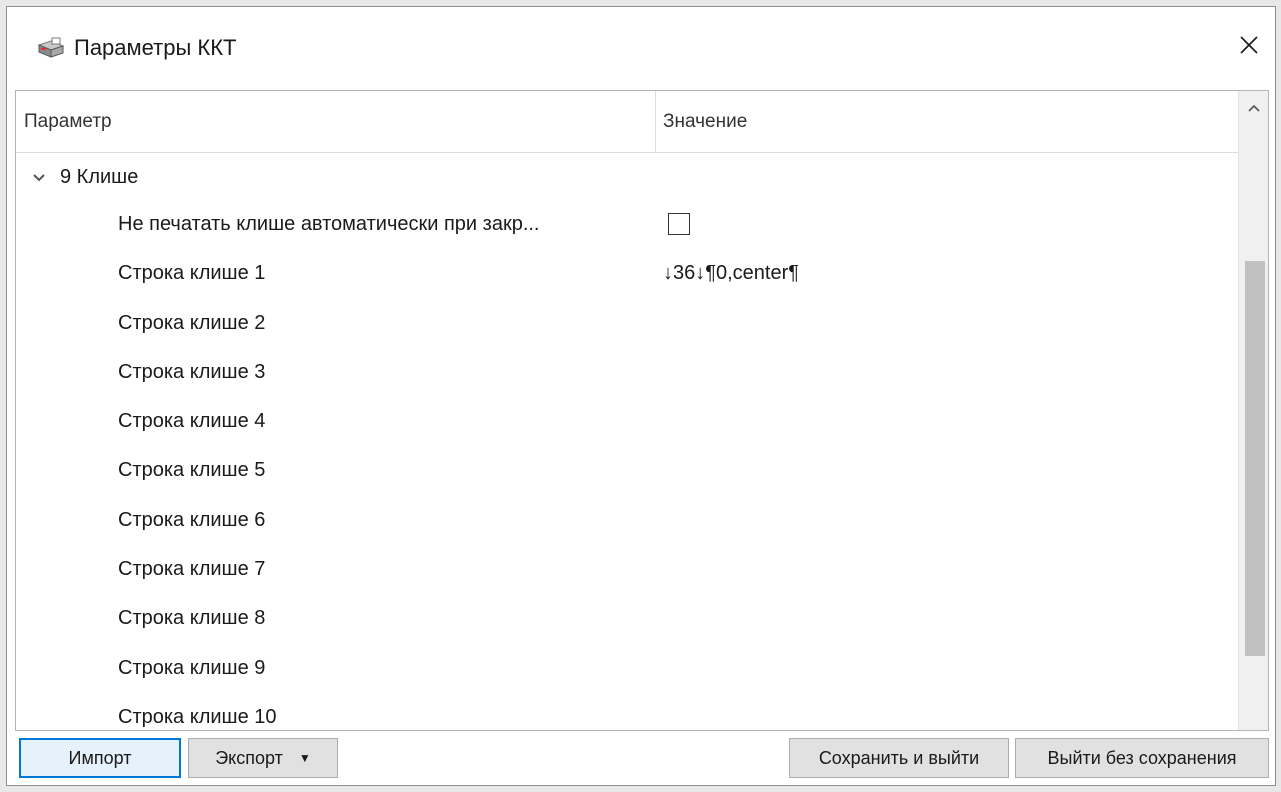 The image size is (1281, 792). Describe the element at coordinates (627, 324) in the screenshot. I see `table-row: Строка клише 2` at that location.